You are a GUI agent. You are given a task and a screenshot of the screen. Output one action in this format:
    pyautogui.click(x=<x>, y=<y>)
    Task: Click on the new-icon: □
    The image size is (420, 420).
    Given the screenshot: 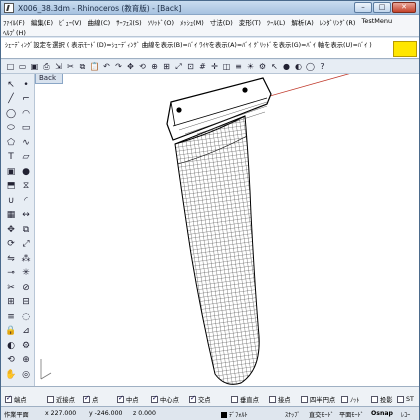 What is the action you would take?
    pyautogui.click(x=10, y=66)
    